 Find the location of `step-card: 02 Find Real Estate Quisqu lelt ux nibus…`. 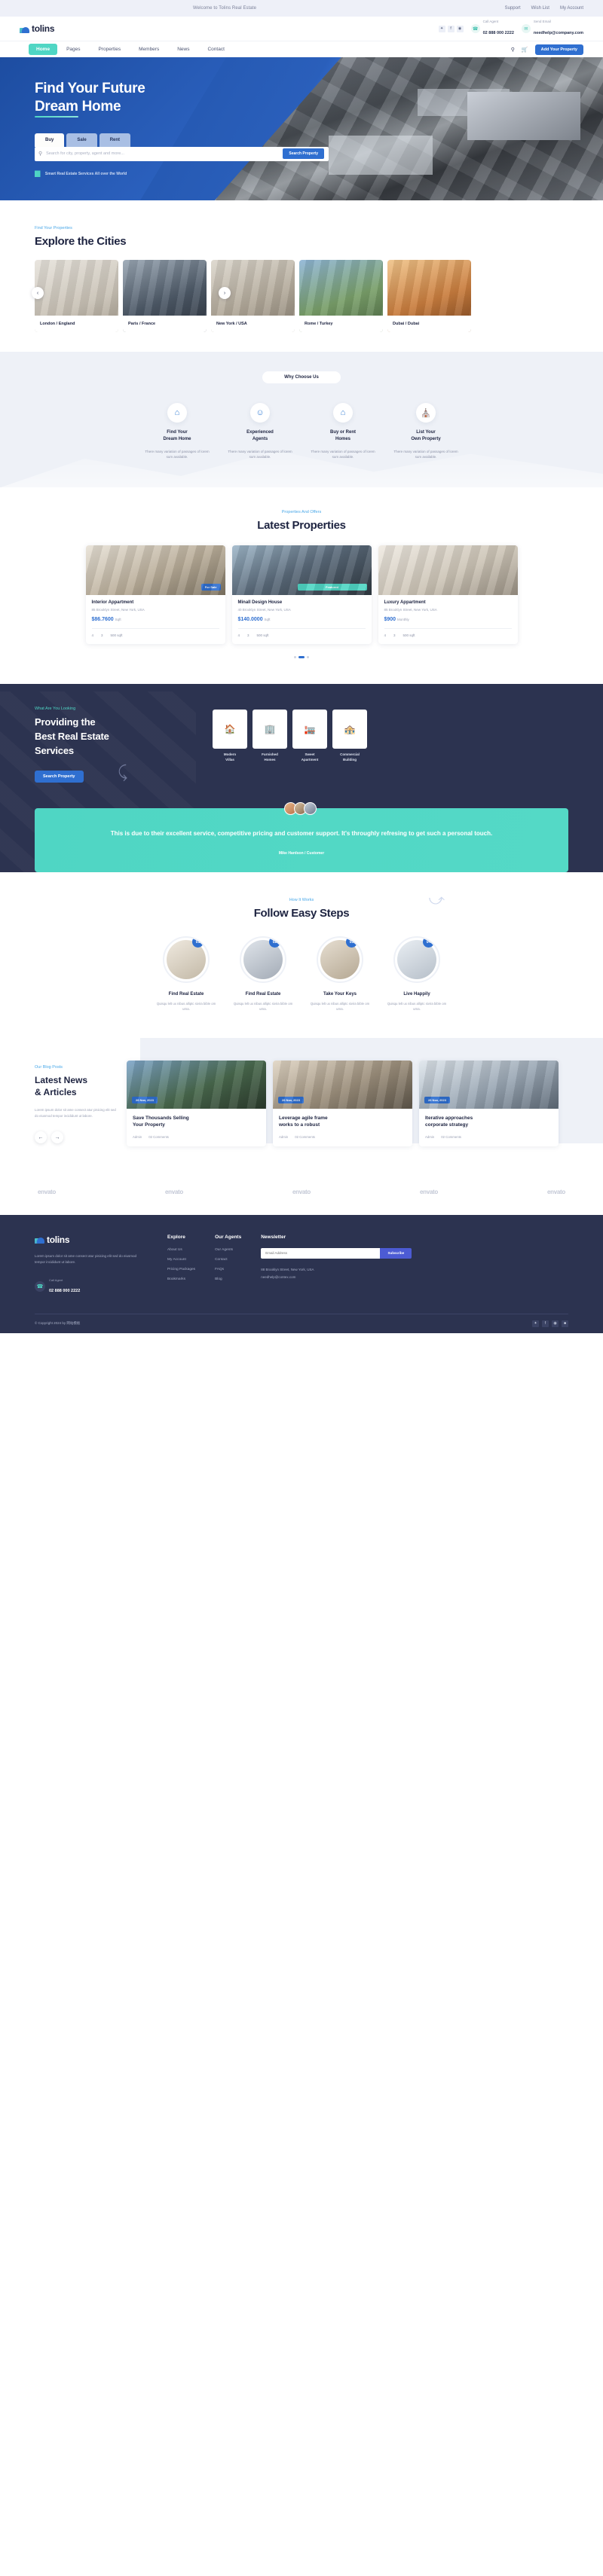

step-card: 02 Find Real Estate Quisqu lelt ux nibus… is located at coordinates (263, 974).